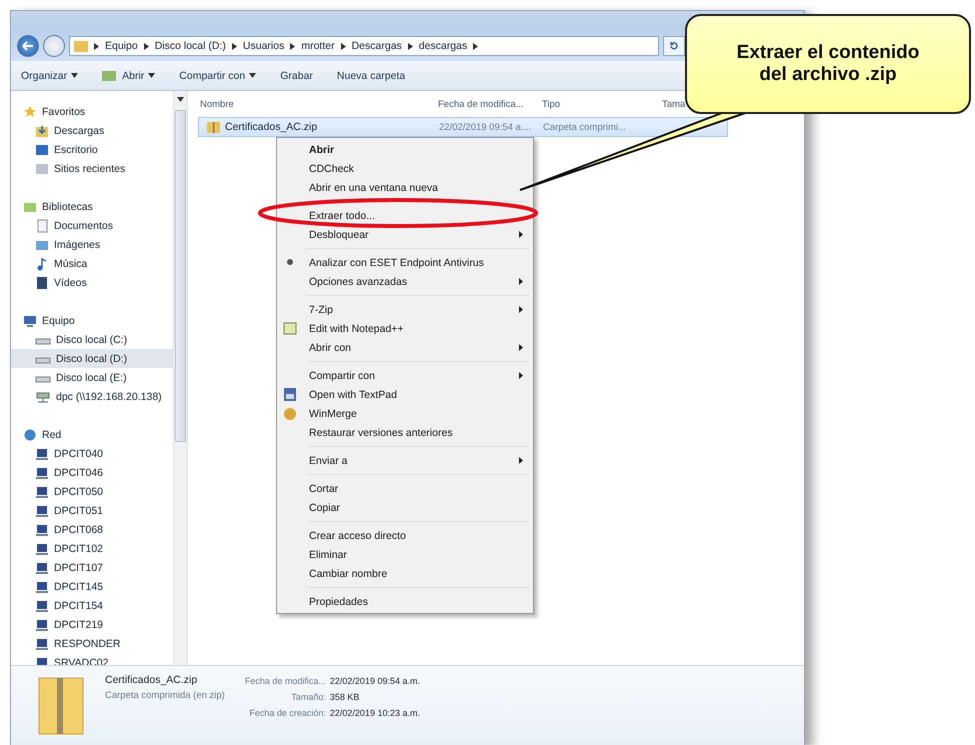  What do you see at coordinates (405, 554) in the screenshot?
I see `menu-item: Eliminar` at bounding box center [405, 554].